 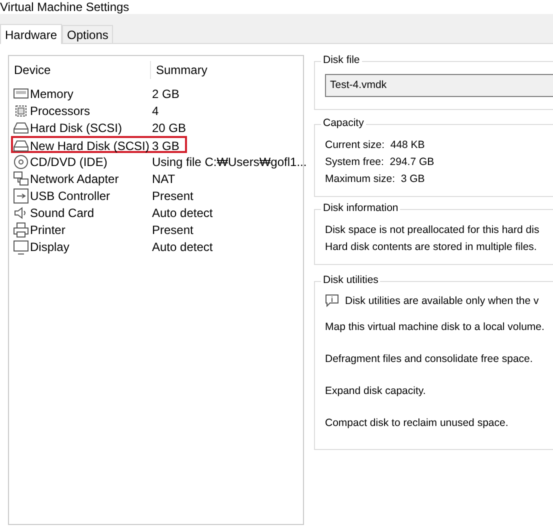 I want to click on device-summary: NAT, so click(x=163, y=179).